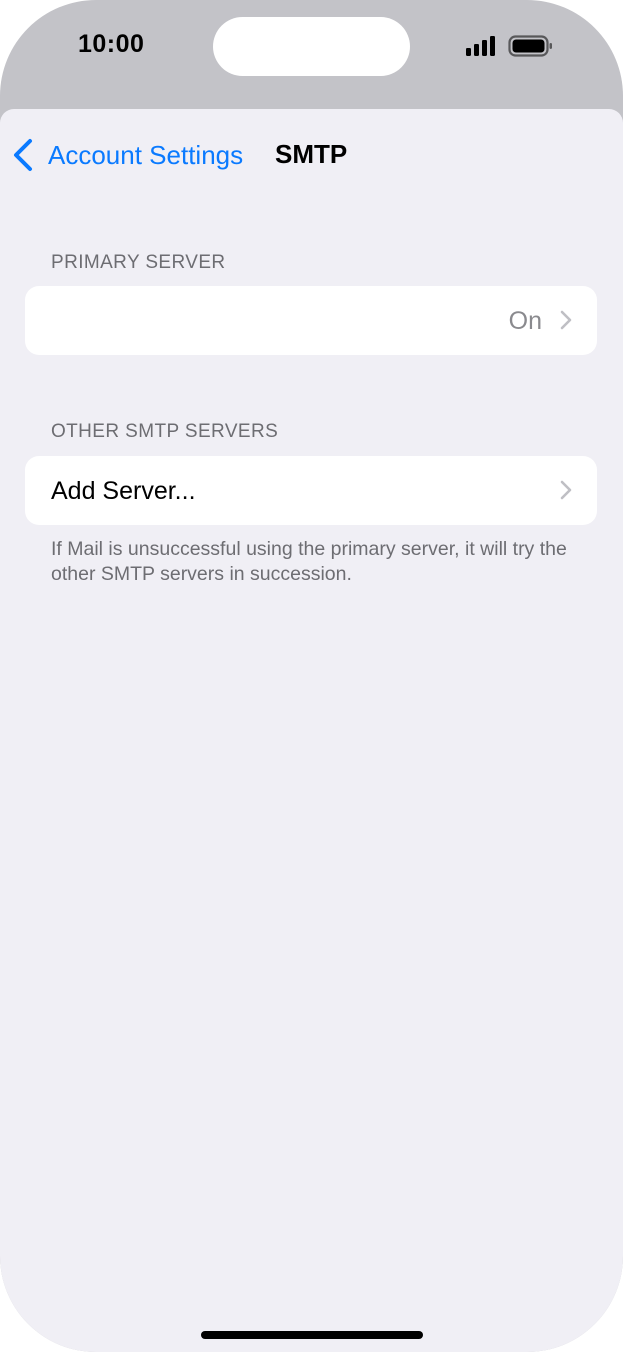  Describe the element at coordinates (146, 154) in the screenshot. I see `back-button-label: Account Settings` at that location.